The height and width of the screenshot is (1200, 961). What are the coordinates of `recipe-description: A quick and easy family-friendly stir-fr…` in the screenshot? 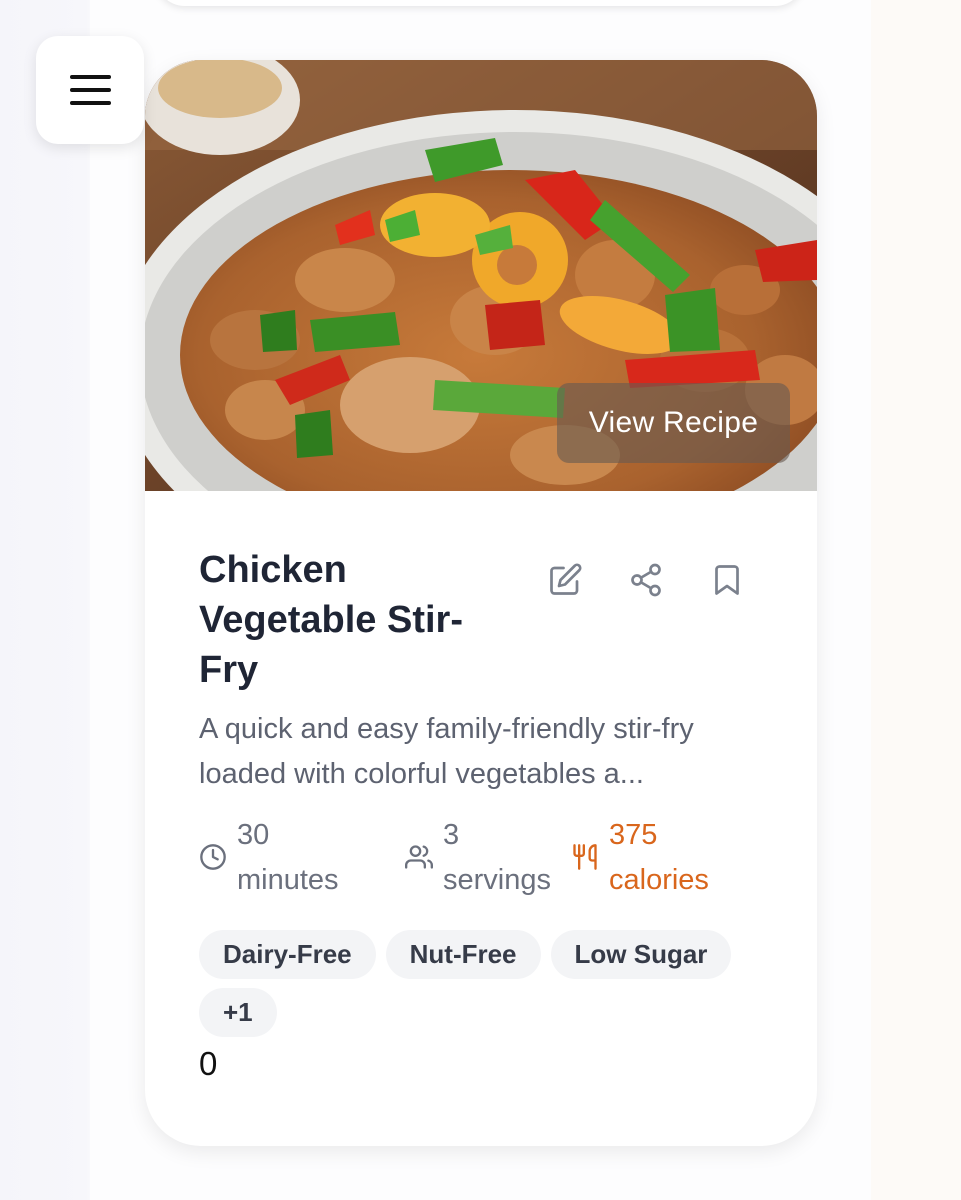 It's located at (446, 751).